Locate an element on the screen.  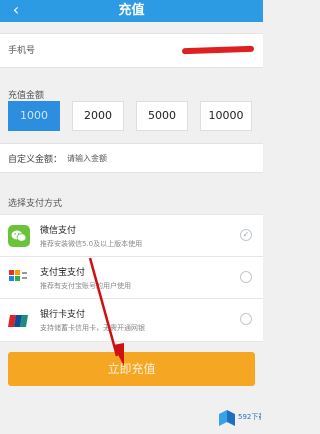
back-button: ‹ is located at coordinates (16, 11).